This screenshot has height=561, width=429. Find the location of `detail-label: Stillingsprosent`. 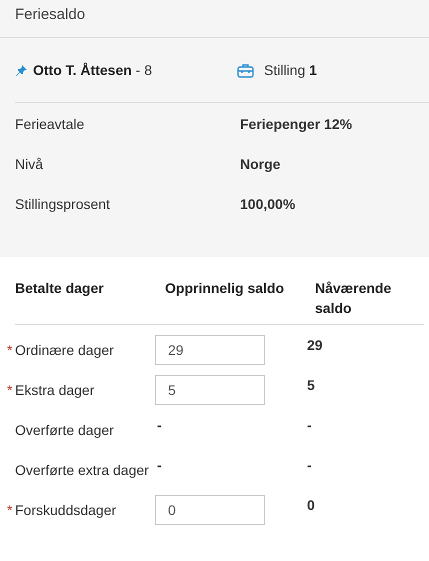

detail-label: Stillingsprosent is located at coordinates (63, 205).